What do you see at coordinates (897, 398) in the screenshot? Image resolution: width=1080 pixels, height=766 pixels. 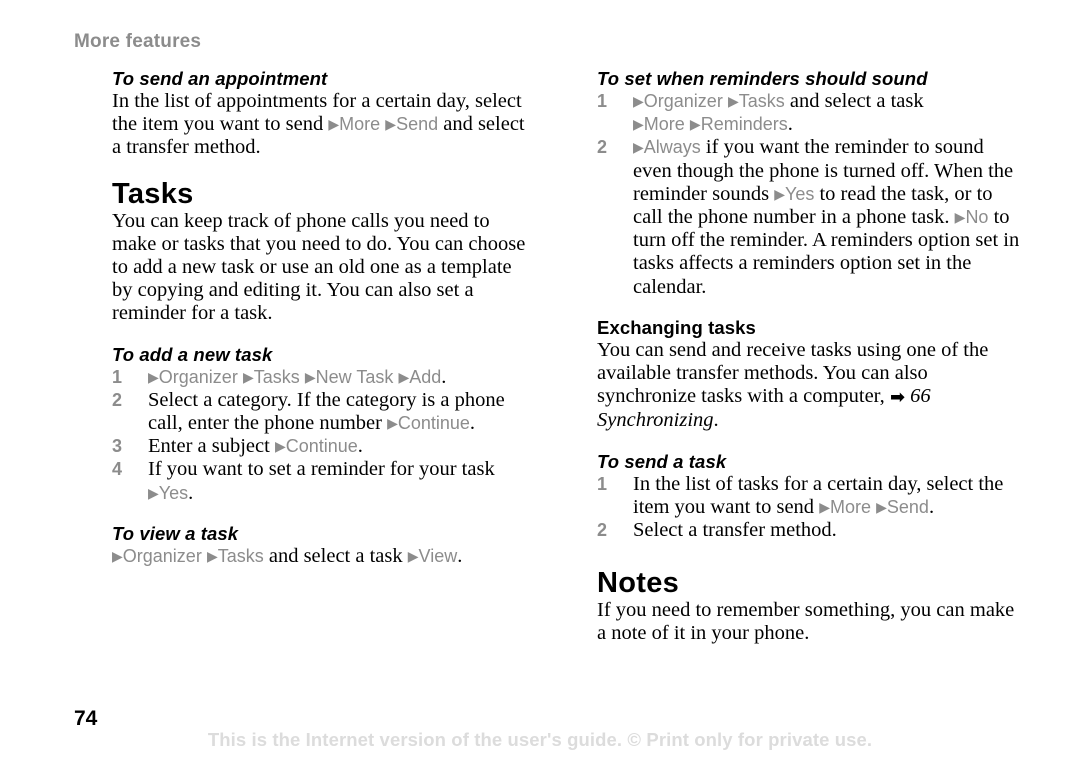 I see `cross-reference-arrow-icon: ➡` at bounding box center [897, 398].